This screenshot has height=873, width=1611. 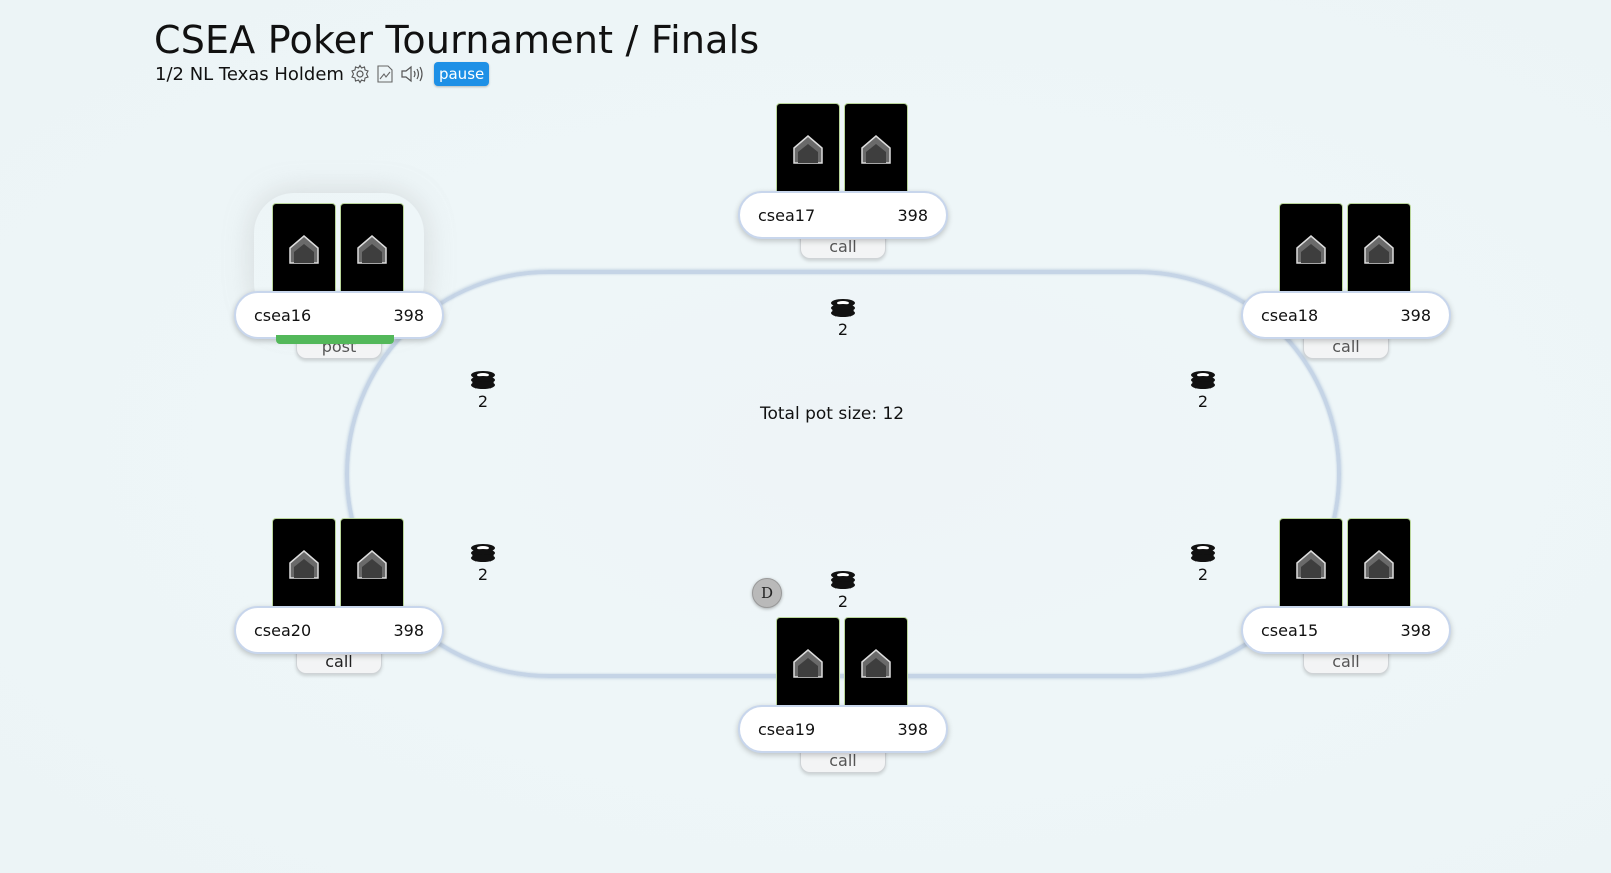 I want to click on player-seat: csea20 398 call, so click(x=339, y=603).